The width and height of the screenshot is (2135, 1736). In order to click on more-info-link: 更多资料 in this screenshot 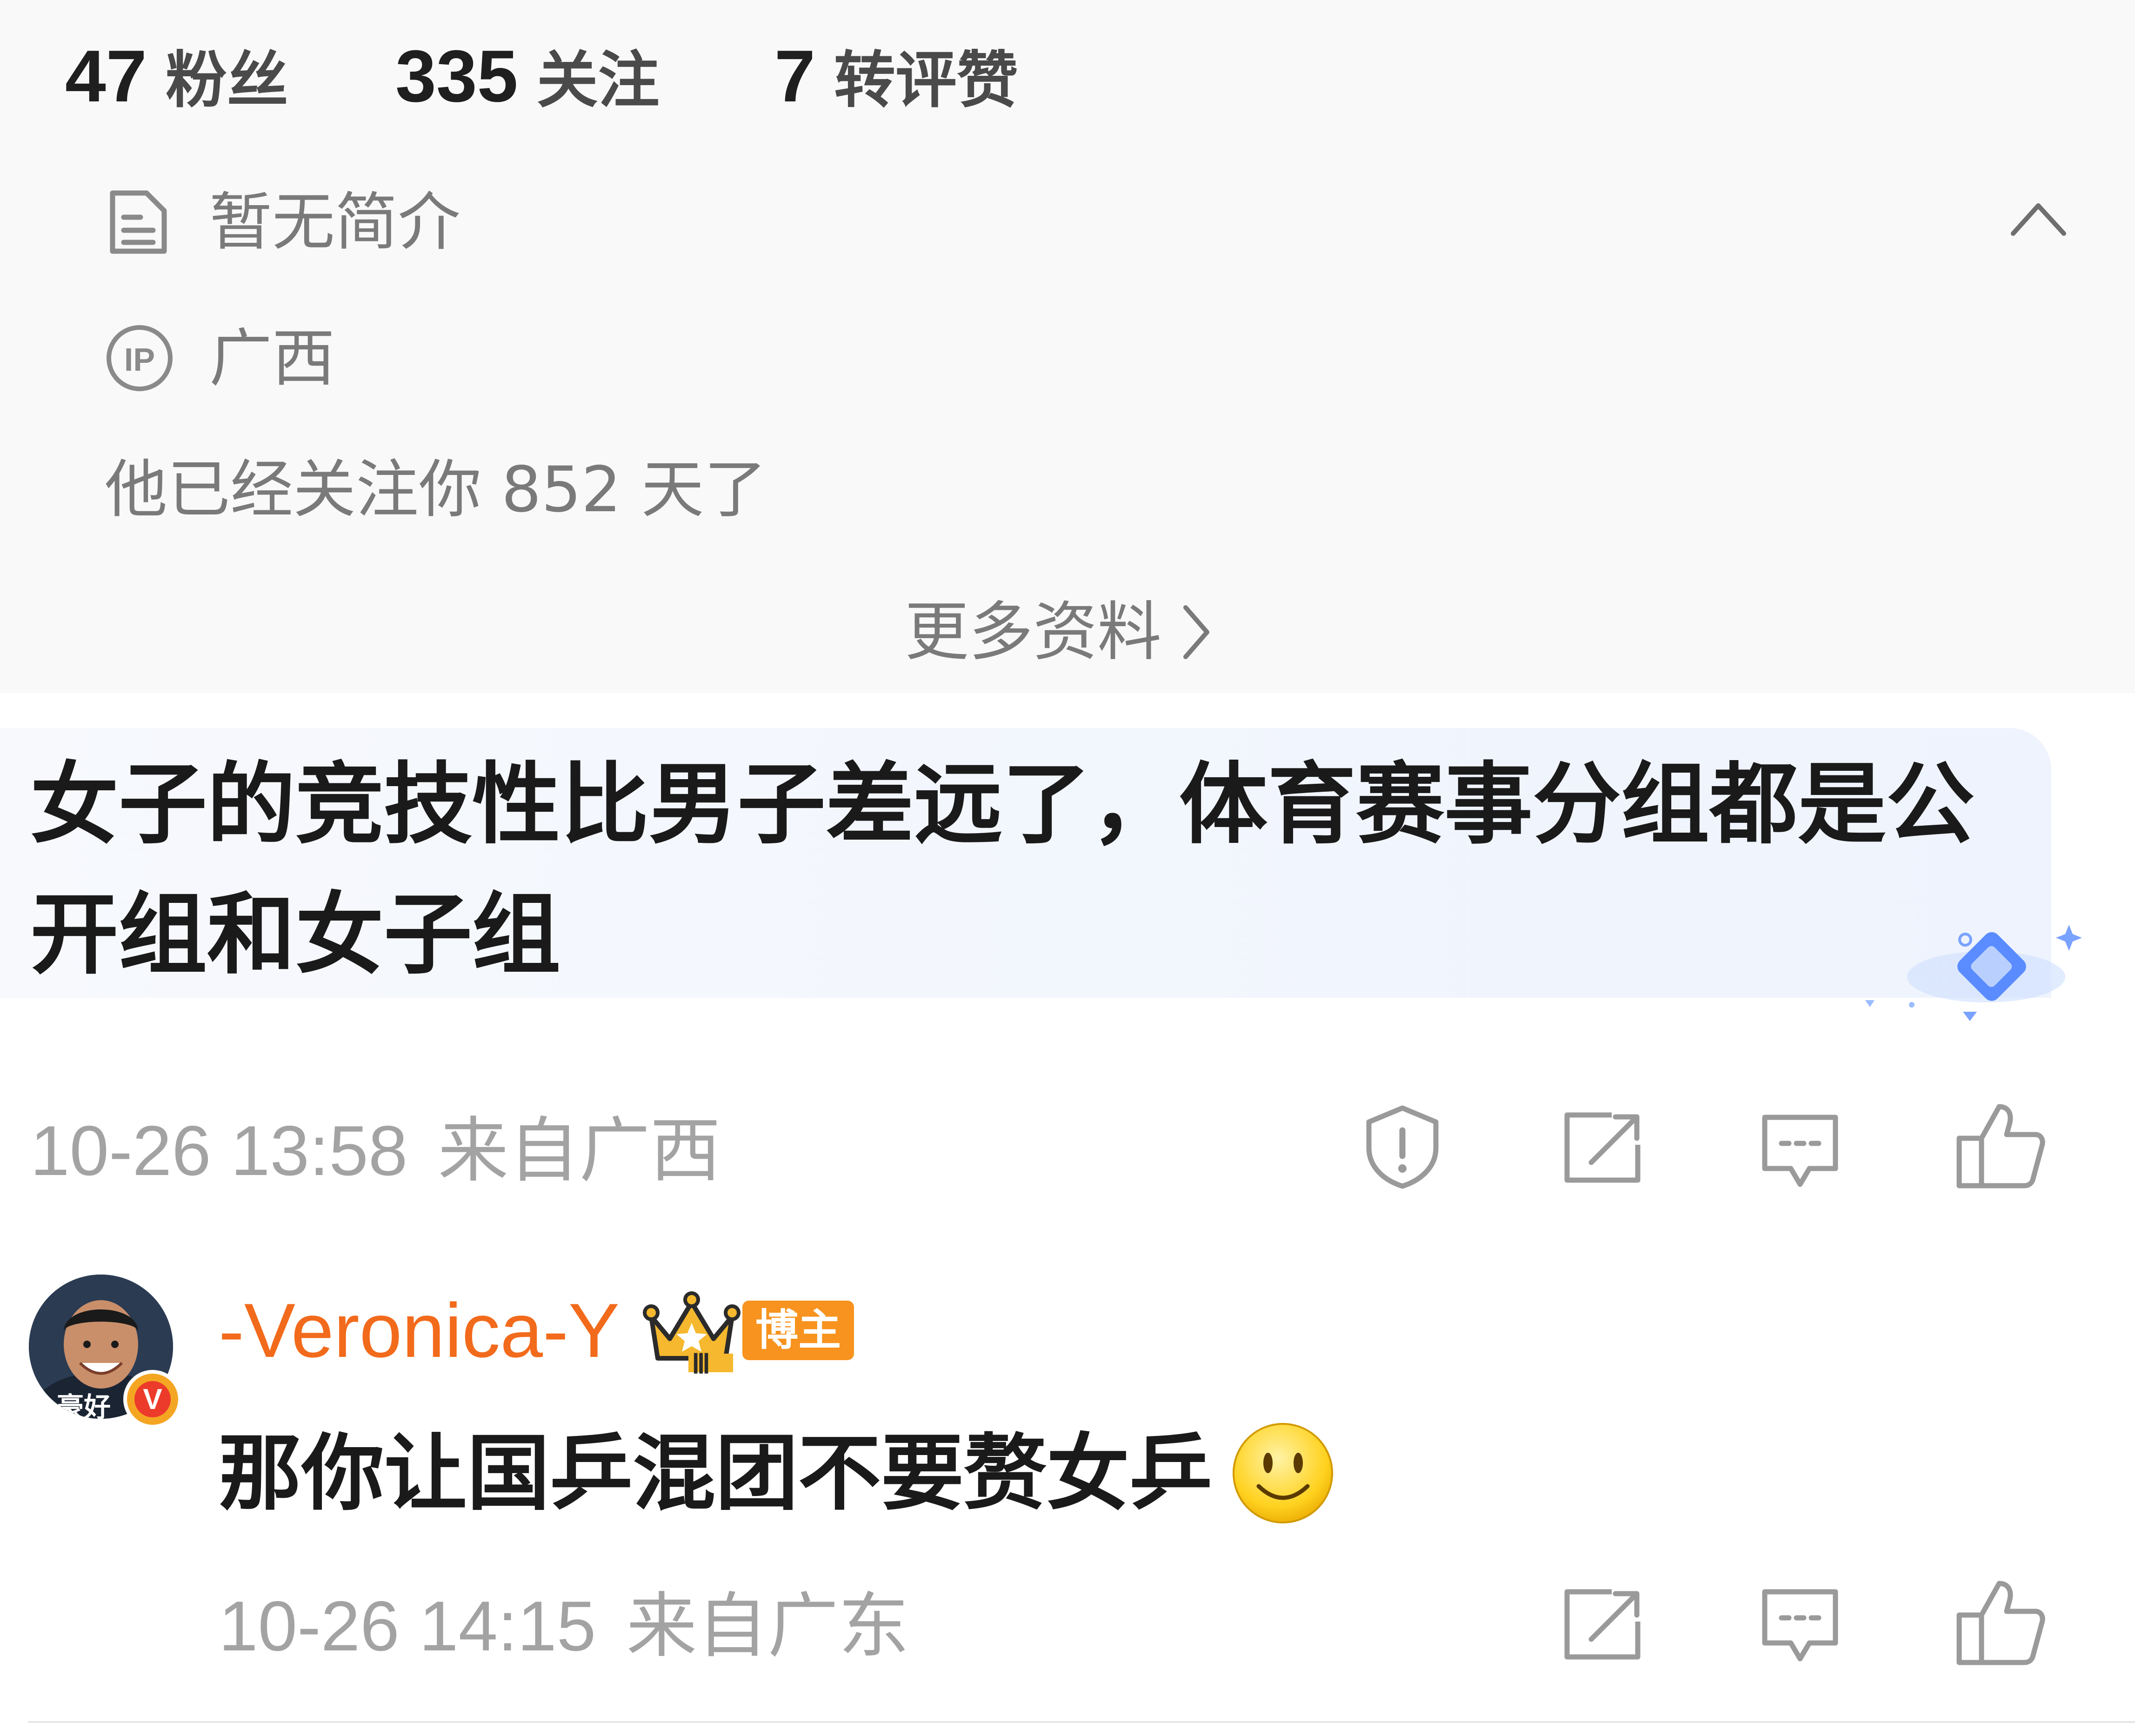, I will do `click(1059, 632)`.